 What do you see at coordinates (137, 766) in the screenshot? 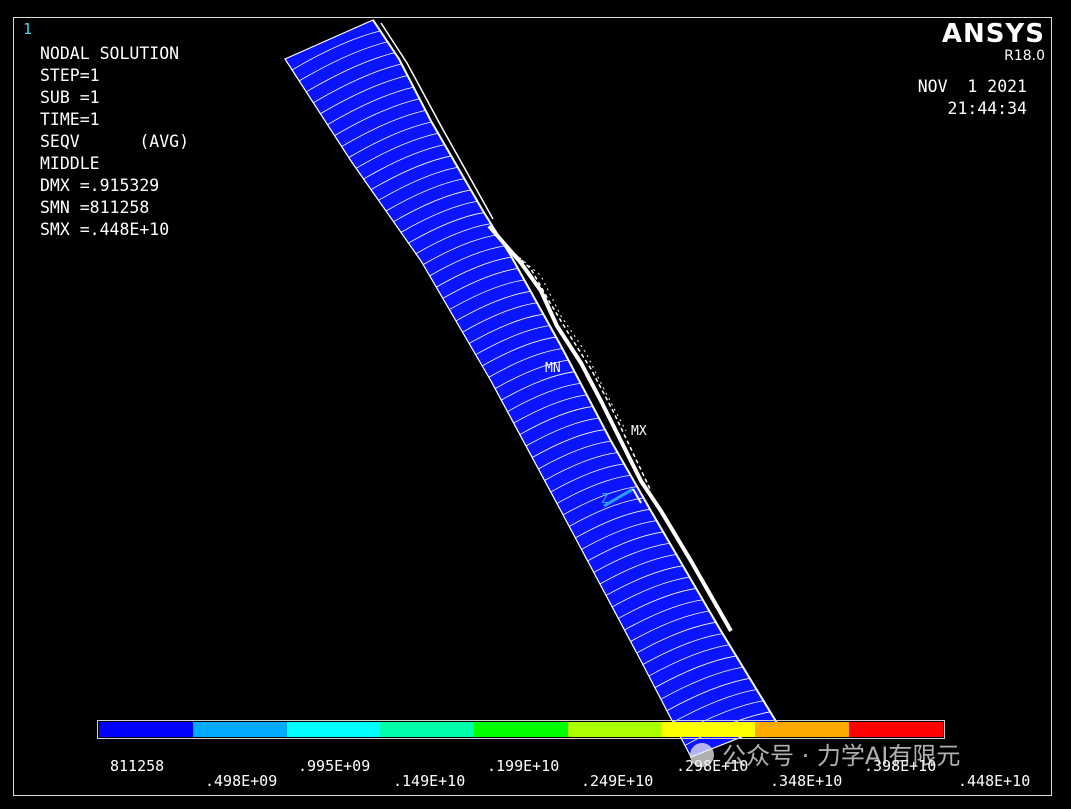
I see `legend-label: 811258` at bounding box center [137, 766].